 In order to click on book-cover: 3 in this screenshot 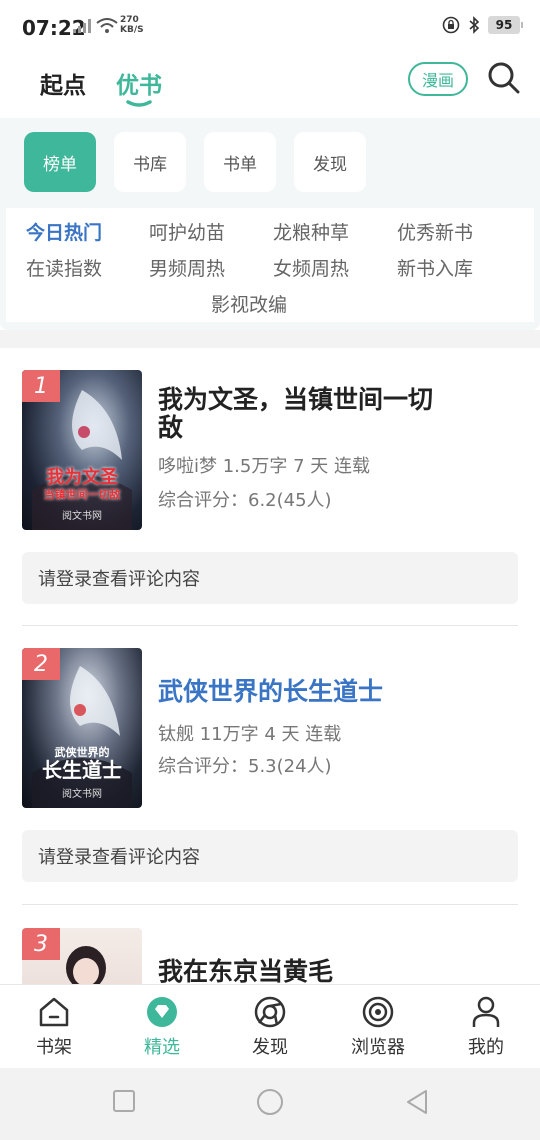, I will do `click(82, 956)`.